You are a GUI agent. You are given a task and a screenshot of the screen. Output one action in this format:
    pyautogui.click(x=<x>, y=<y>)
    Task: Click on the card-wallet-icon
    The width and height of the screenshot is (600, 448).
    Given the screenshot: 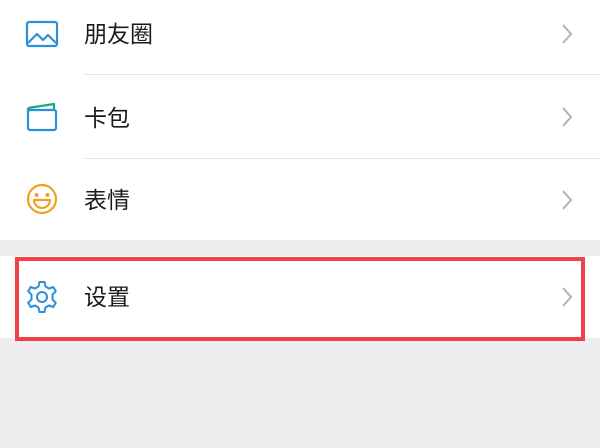 What is the action you would take?
    pyautogui.click(x=42, y=118)
    